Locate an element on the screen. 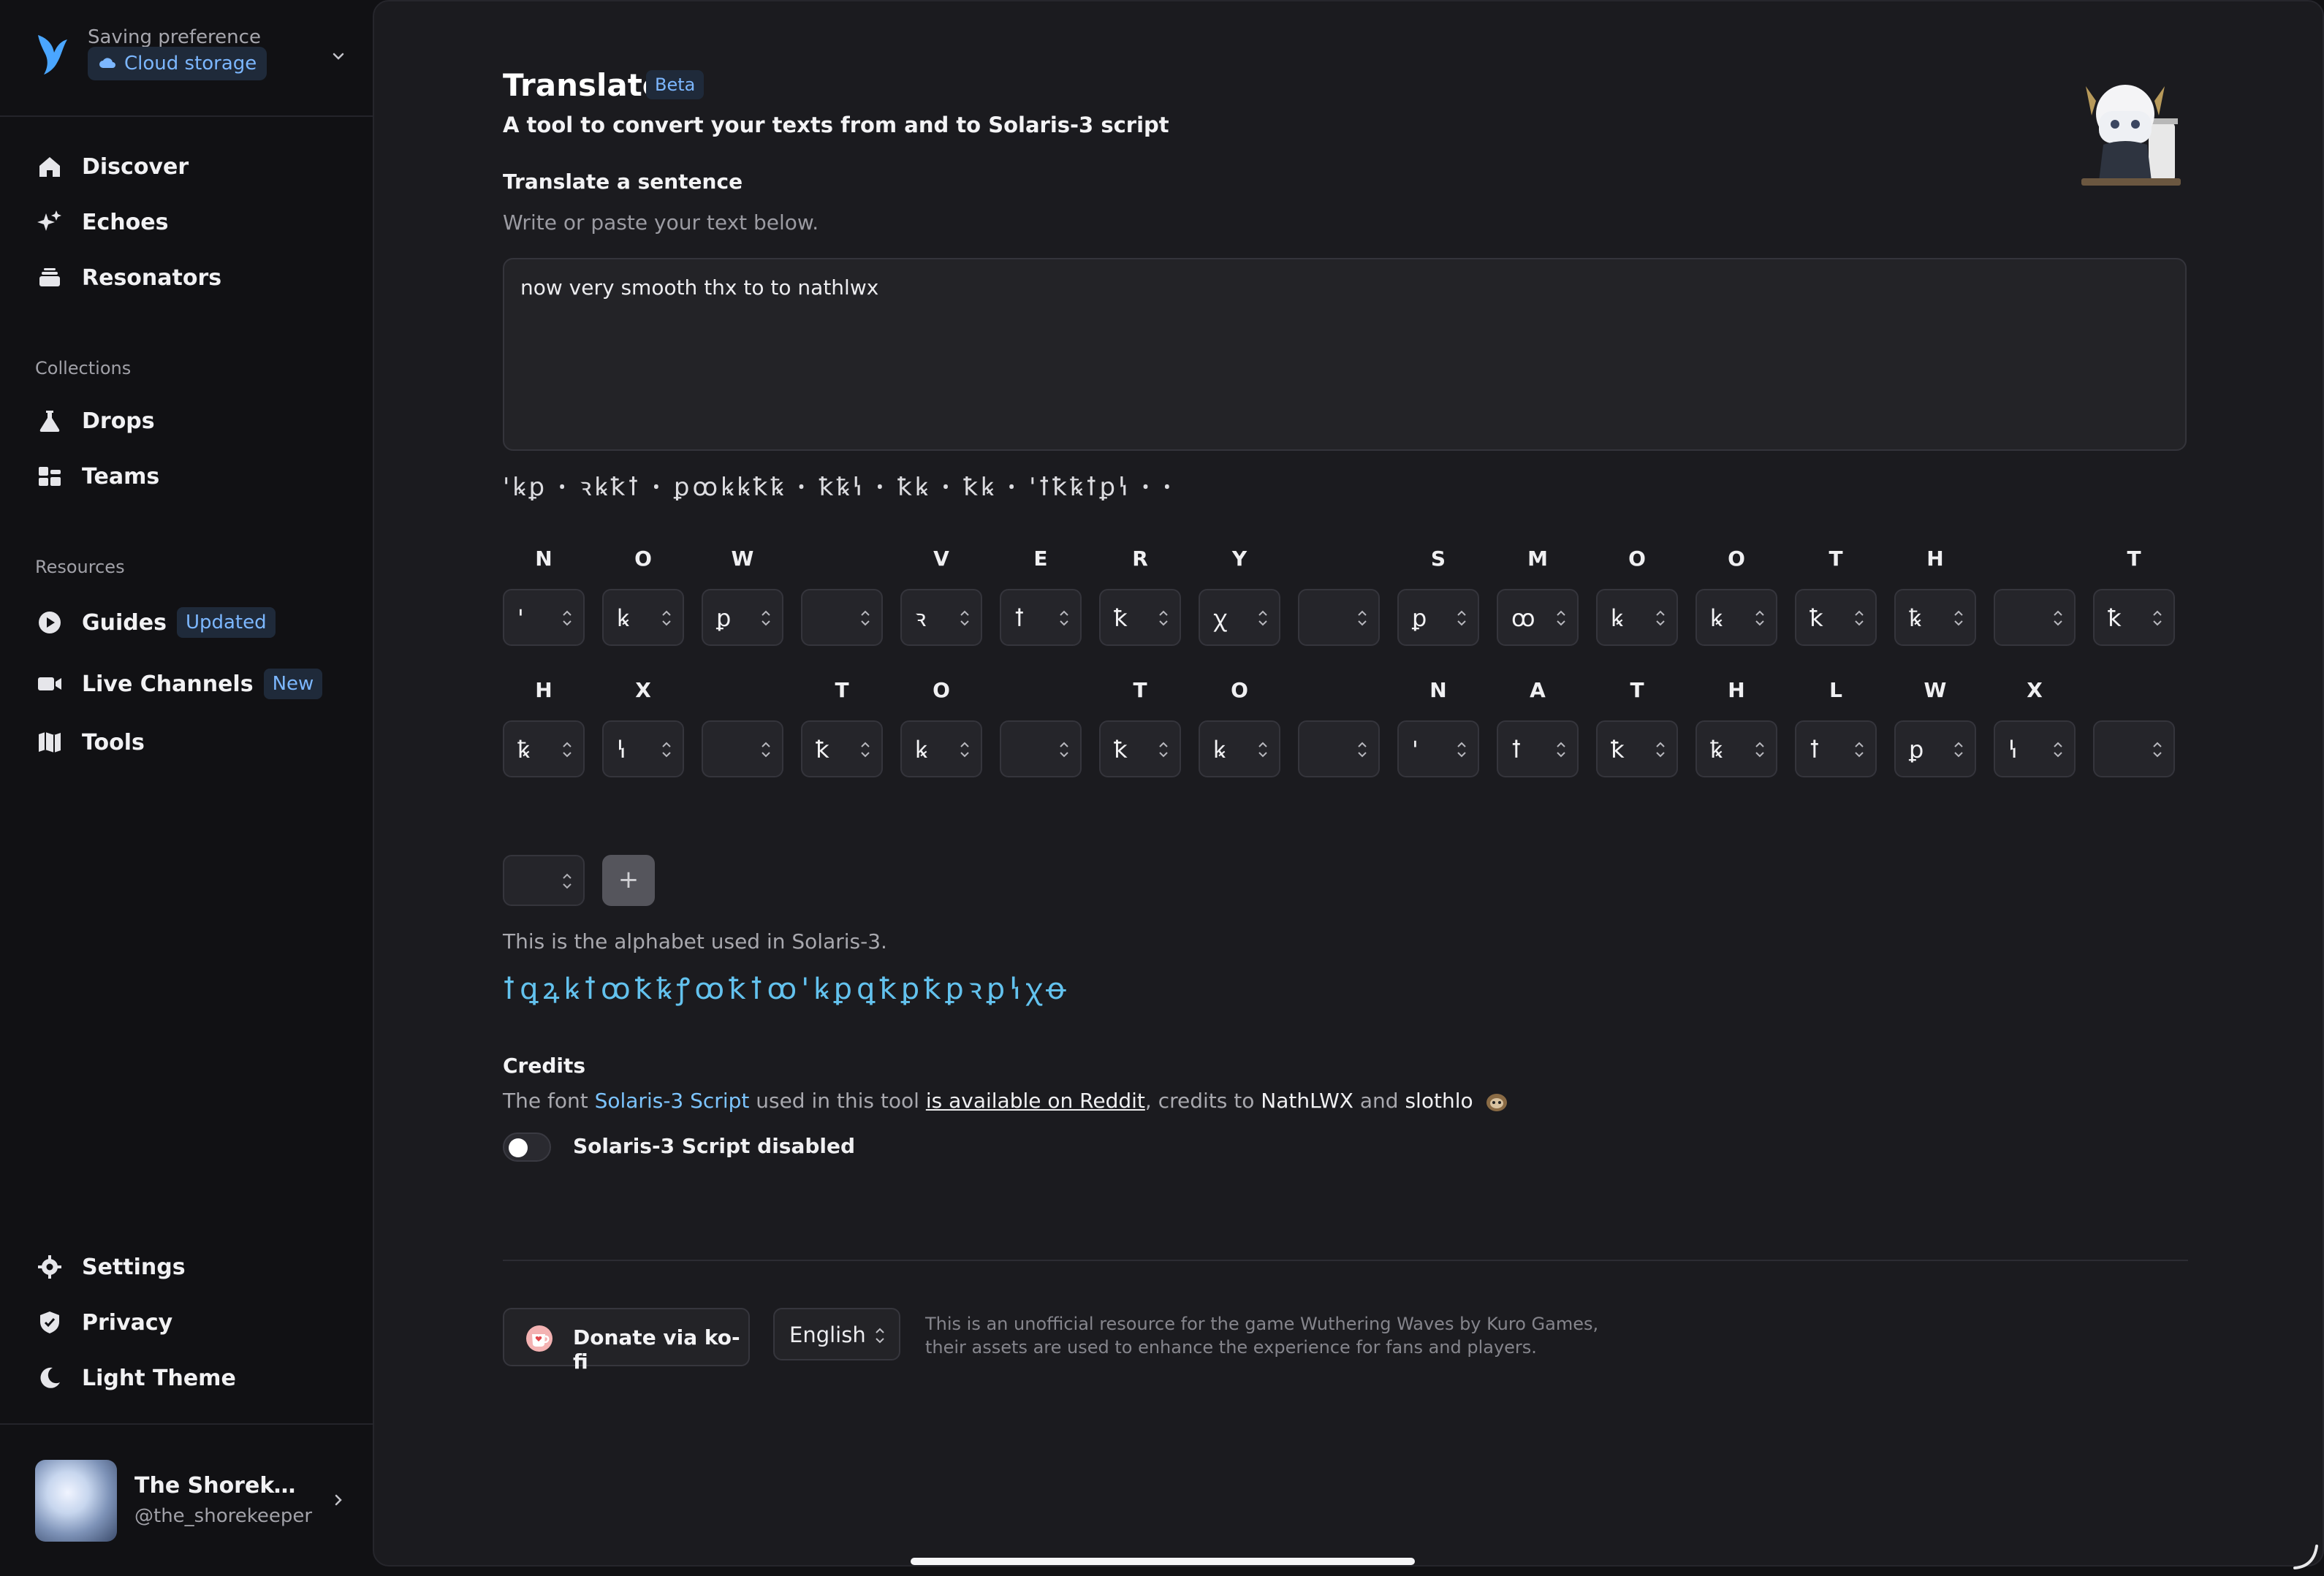  glyph-select: ꭓ is located at coordinates (1239, 617).